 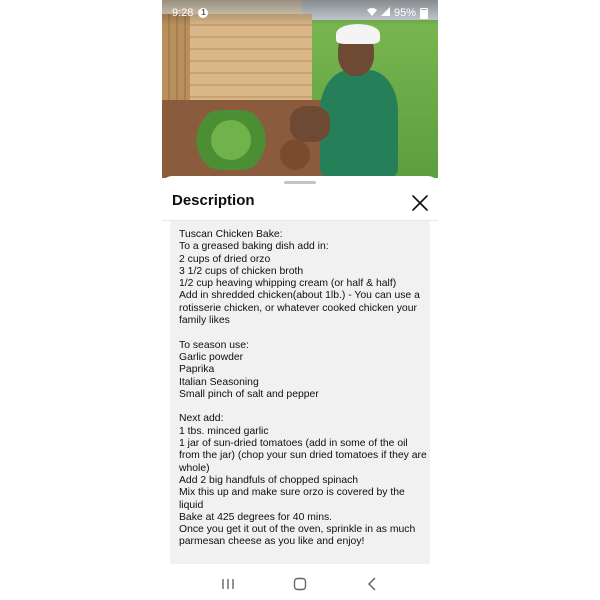 I want to click on recents-button, so click(x=228, y=584).